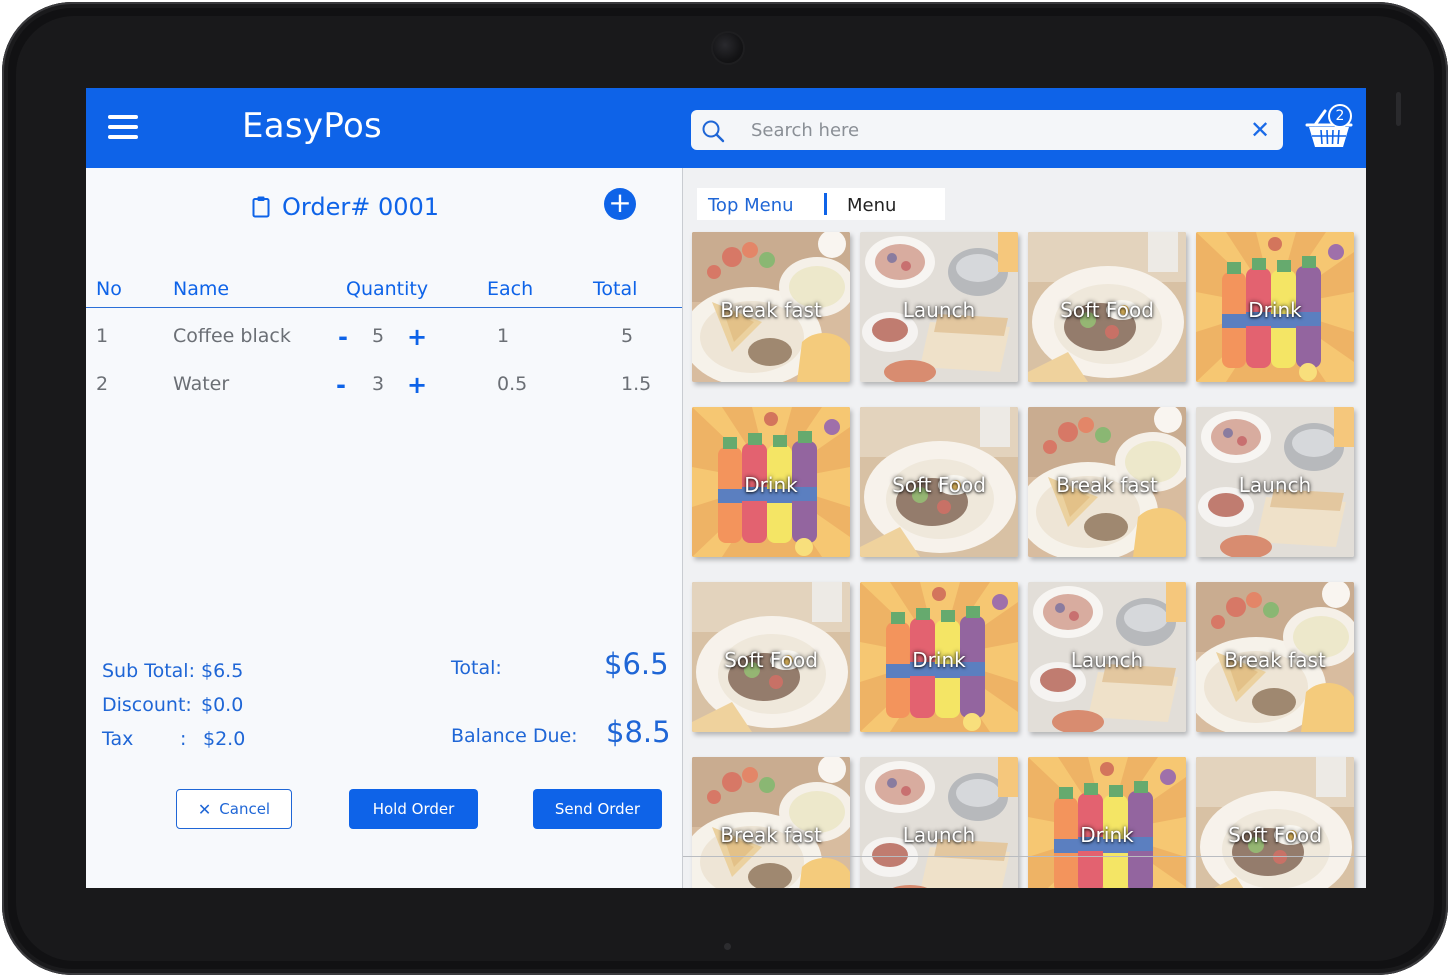  What do you see at coordinates (514, 736) in the screenshot?
I see `balance-due-label: Balance Due:` at bounding box center [514, 736].